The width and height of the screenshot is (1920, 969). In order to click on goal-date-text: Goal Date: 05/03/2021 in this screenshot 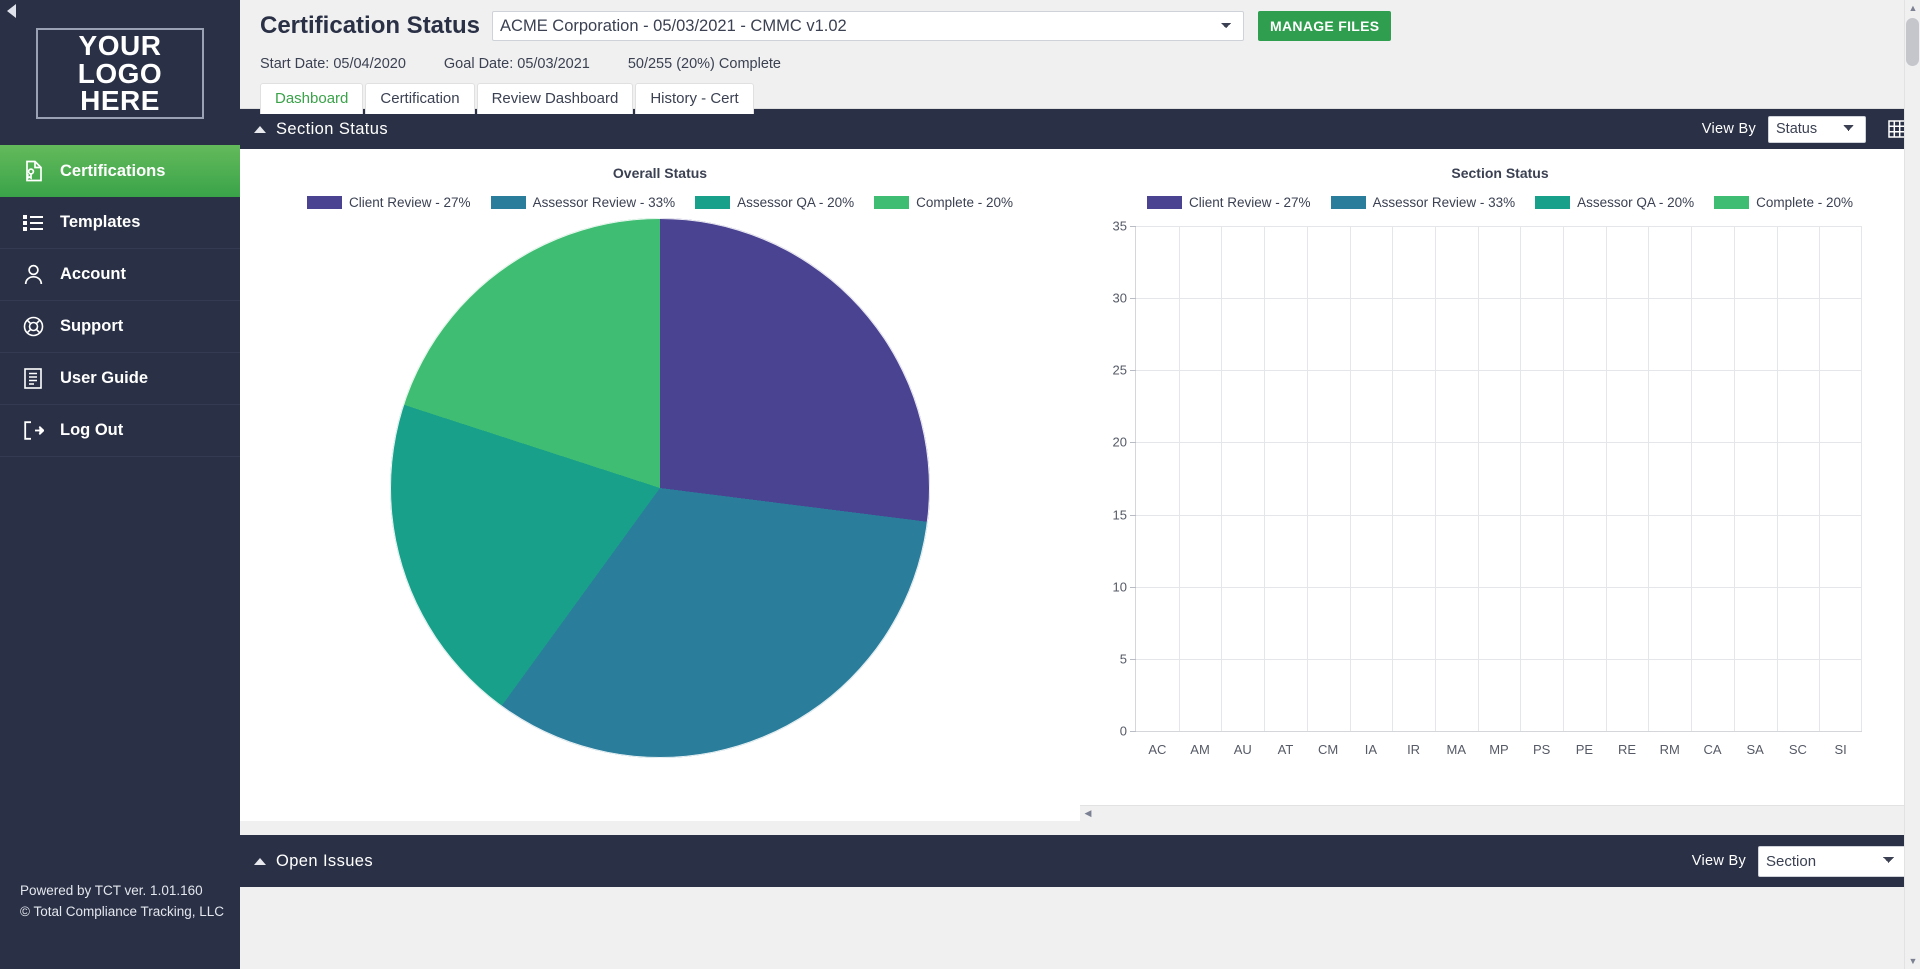, I will do `click(516, 64)`.